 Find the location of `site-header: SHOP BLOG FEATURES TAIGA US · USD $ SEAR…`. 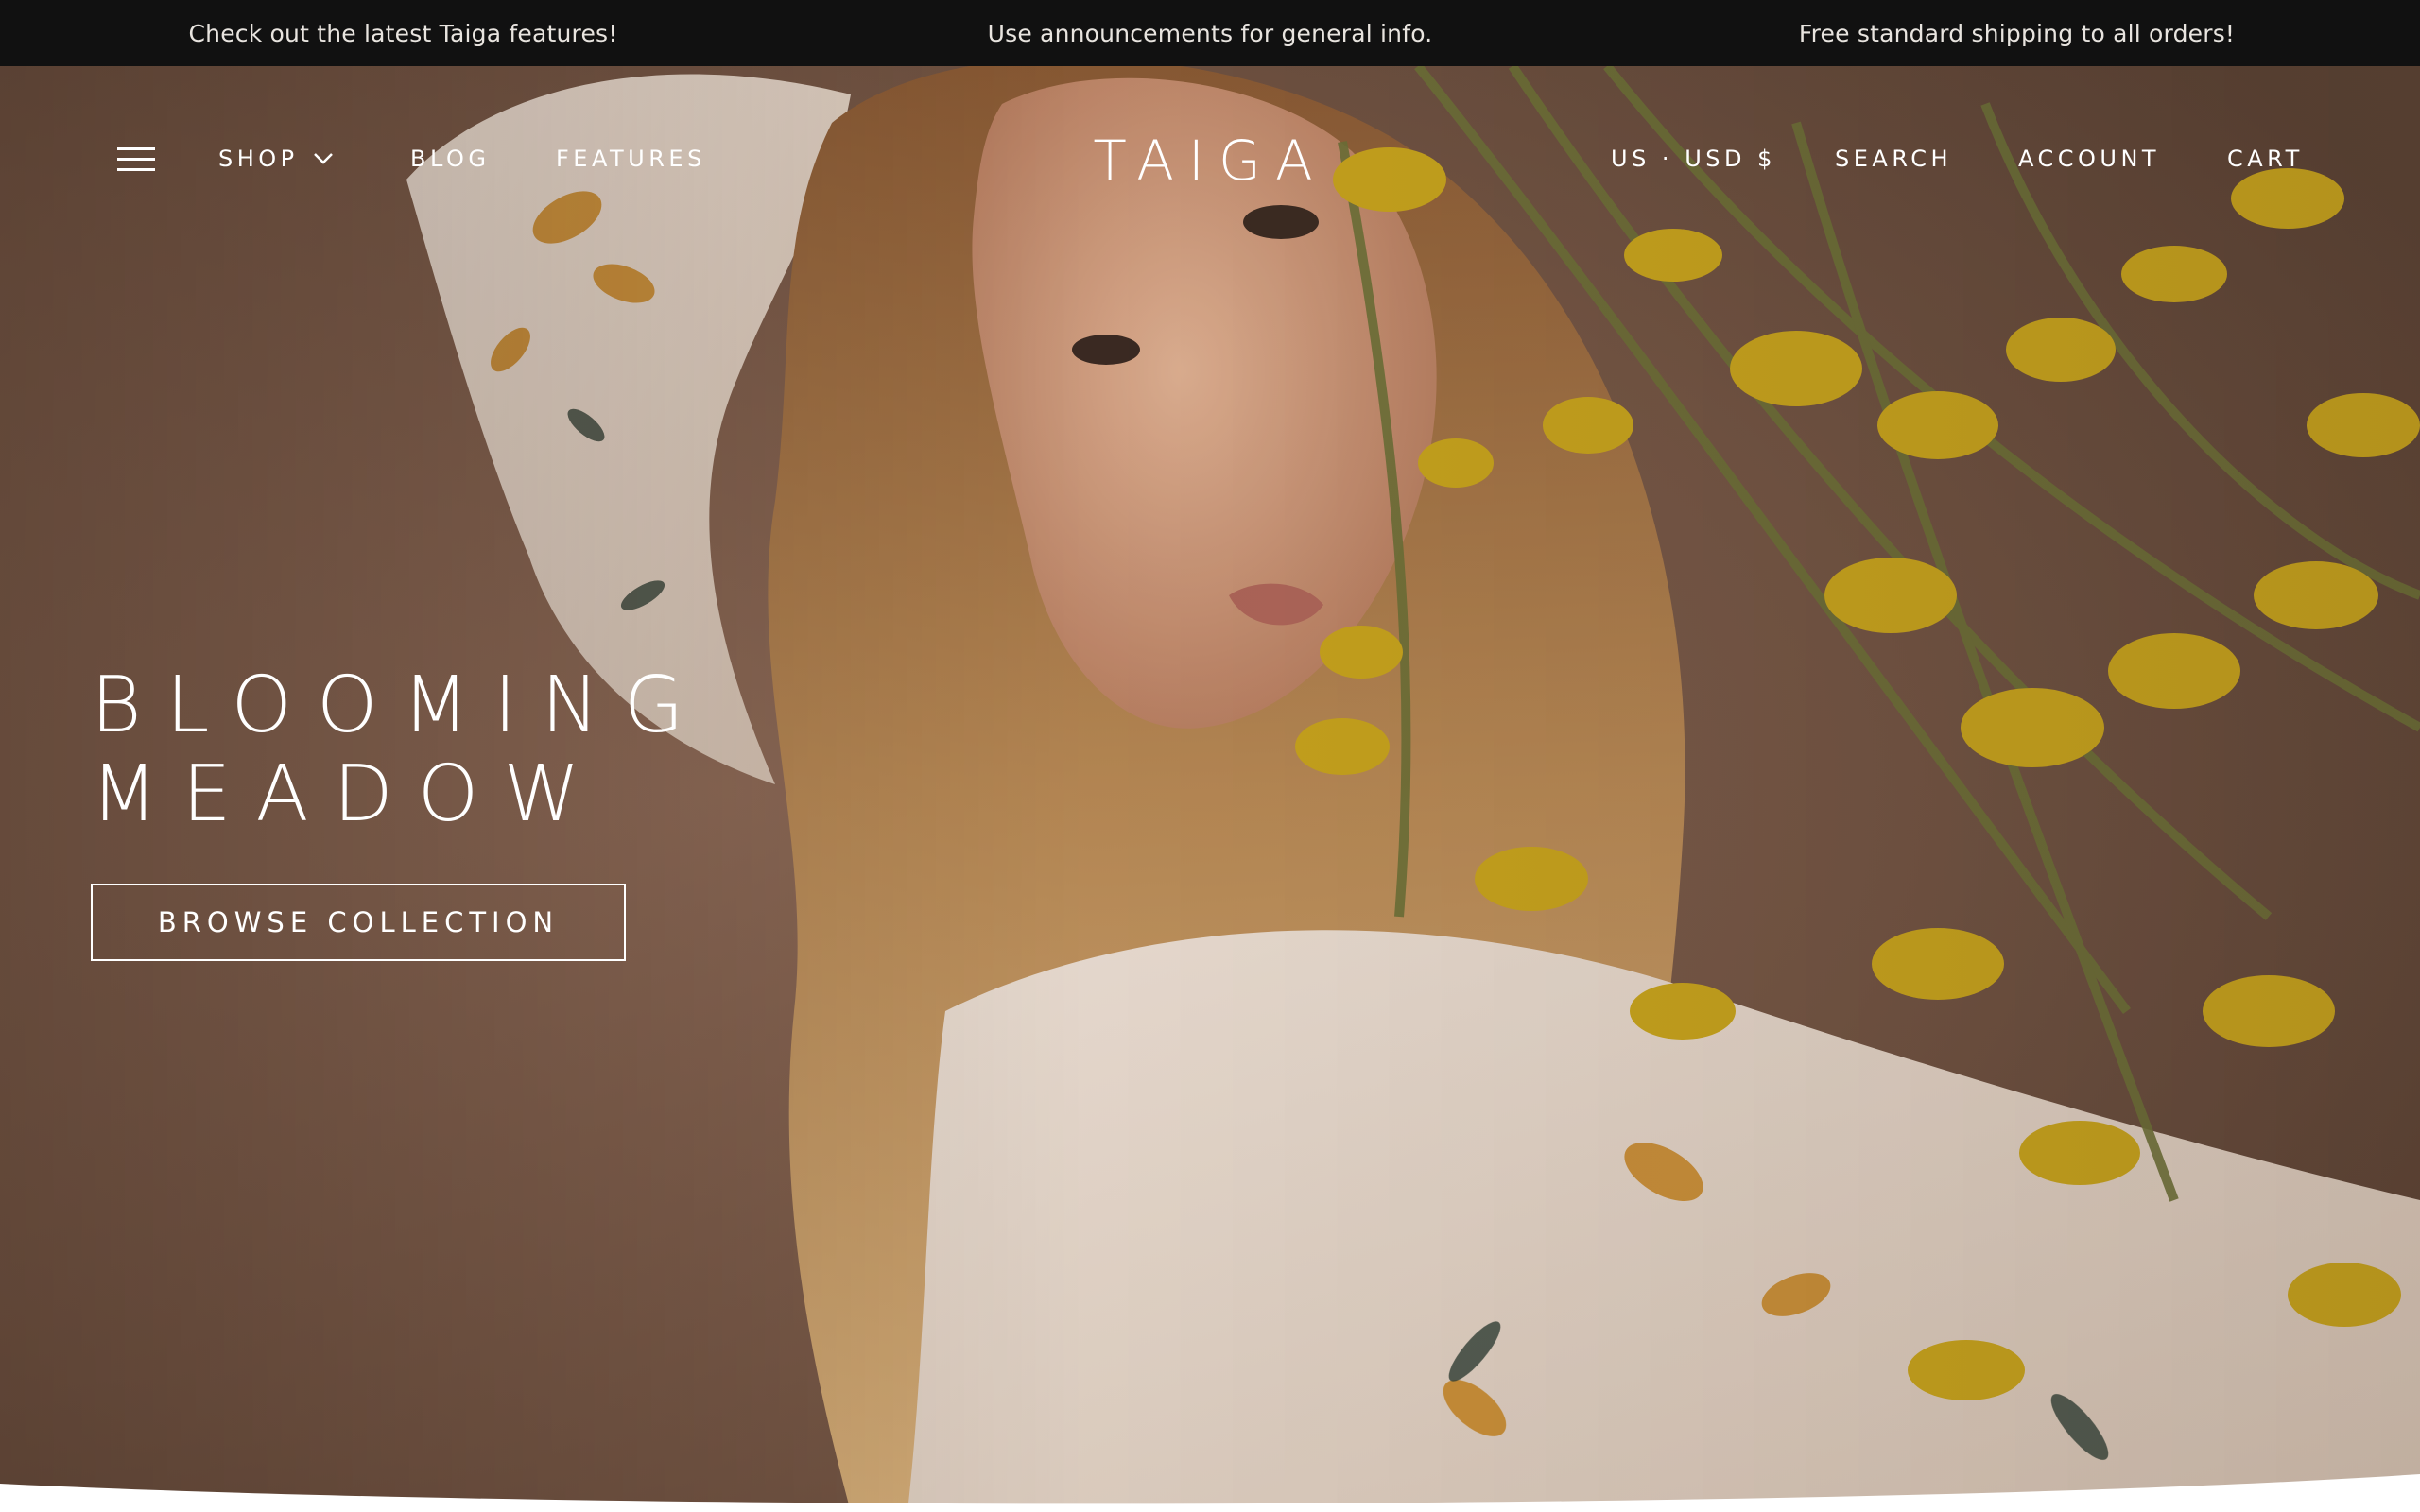

site-header: SHOP BLOG FEATURES TAIGA US · USD $ SEAR… is located at coordinates (1210, 158).